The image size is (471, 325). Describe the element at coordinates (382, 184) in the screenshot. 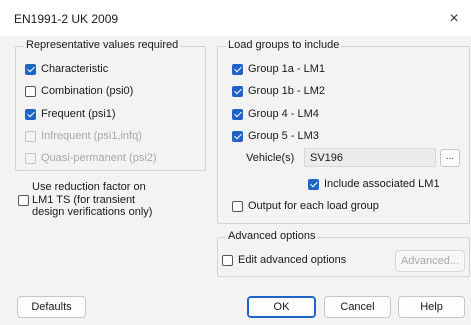

I see `checkbox-label: Include associated LM1` at that location.